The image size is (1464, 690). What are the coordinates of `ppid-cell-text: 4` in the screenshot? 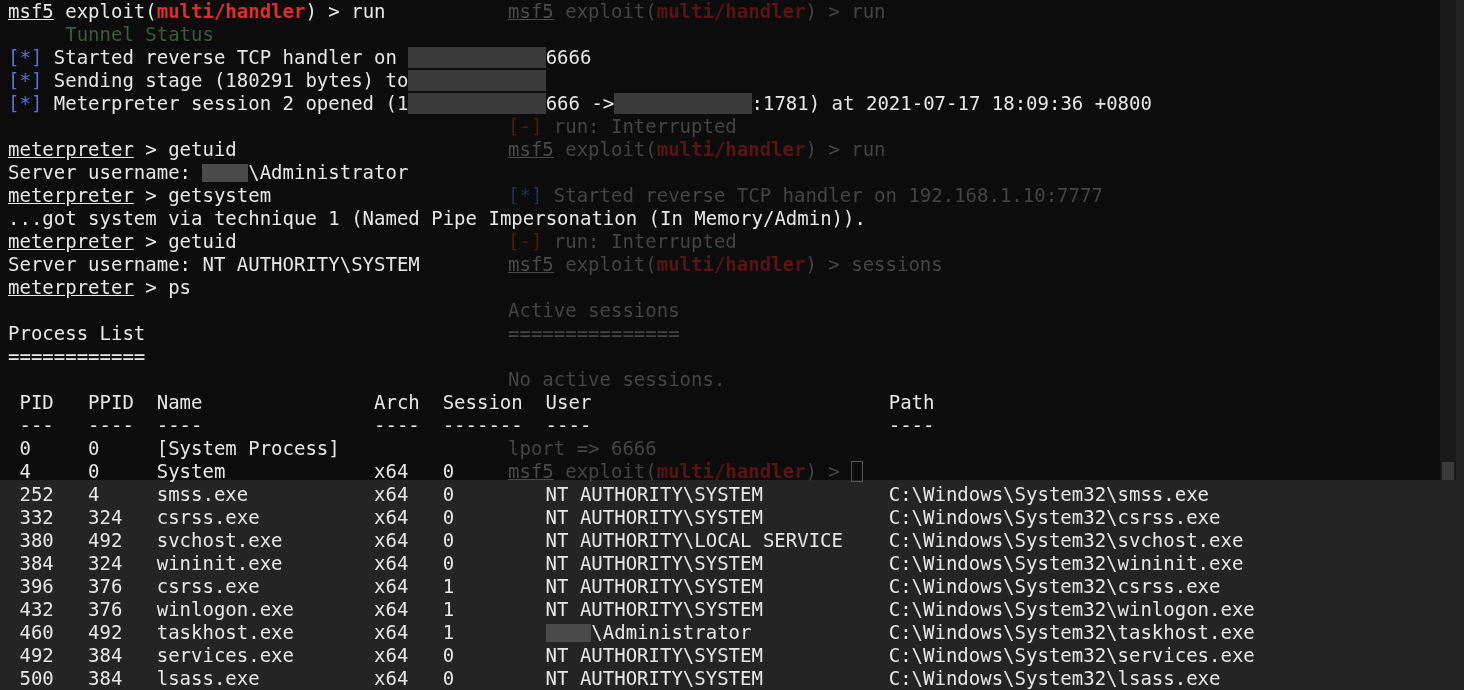 It's located at (94, 495).